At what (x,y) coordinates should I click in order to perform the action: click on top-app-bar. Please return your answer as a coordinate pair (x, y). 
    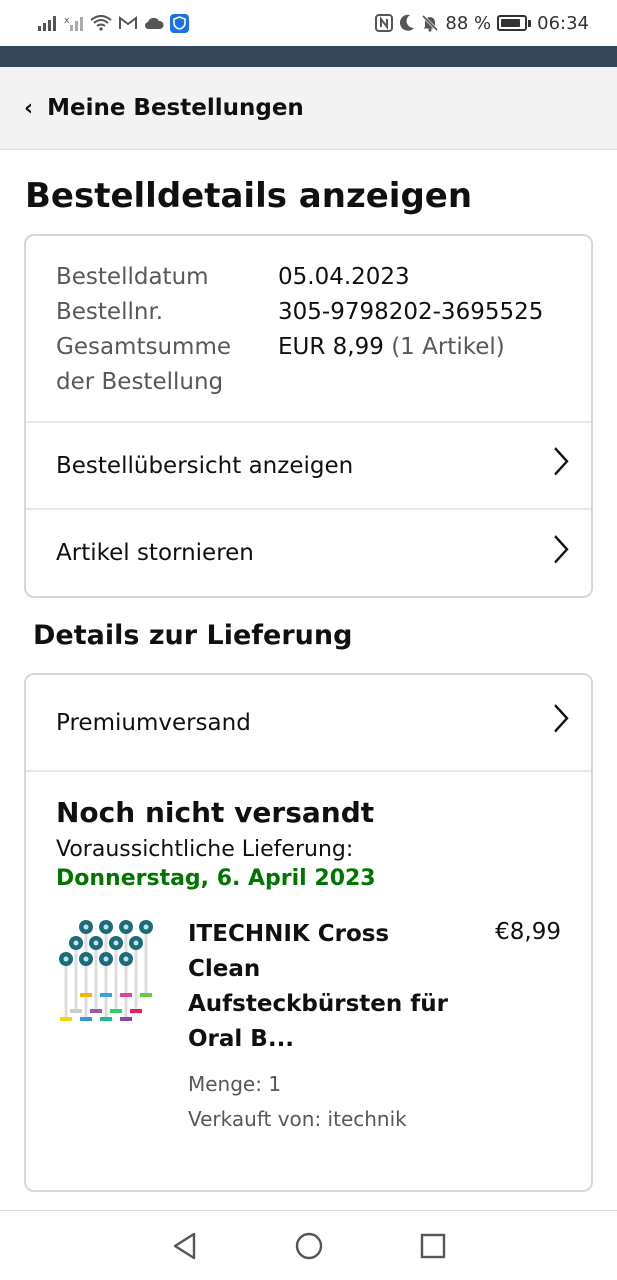
    Looking at the image, I should click on (308, 56).